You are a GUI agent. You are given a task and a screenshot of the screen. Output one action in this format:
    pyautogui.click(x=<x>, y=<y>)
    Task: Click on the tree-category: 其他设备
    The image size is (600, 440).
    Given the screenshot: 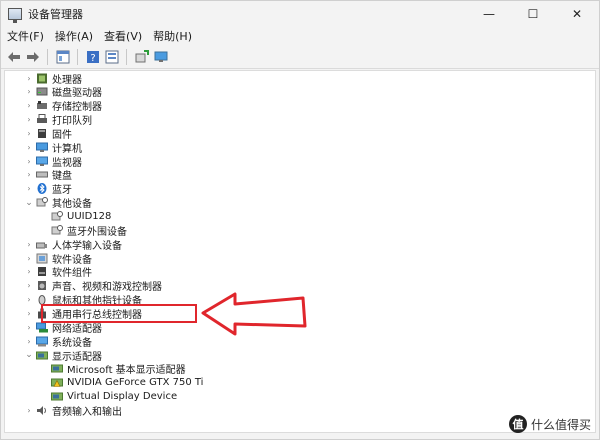 What is the action you would take?
    pyautogui.click(x=64, y=203)
    